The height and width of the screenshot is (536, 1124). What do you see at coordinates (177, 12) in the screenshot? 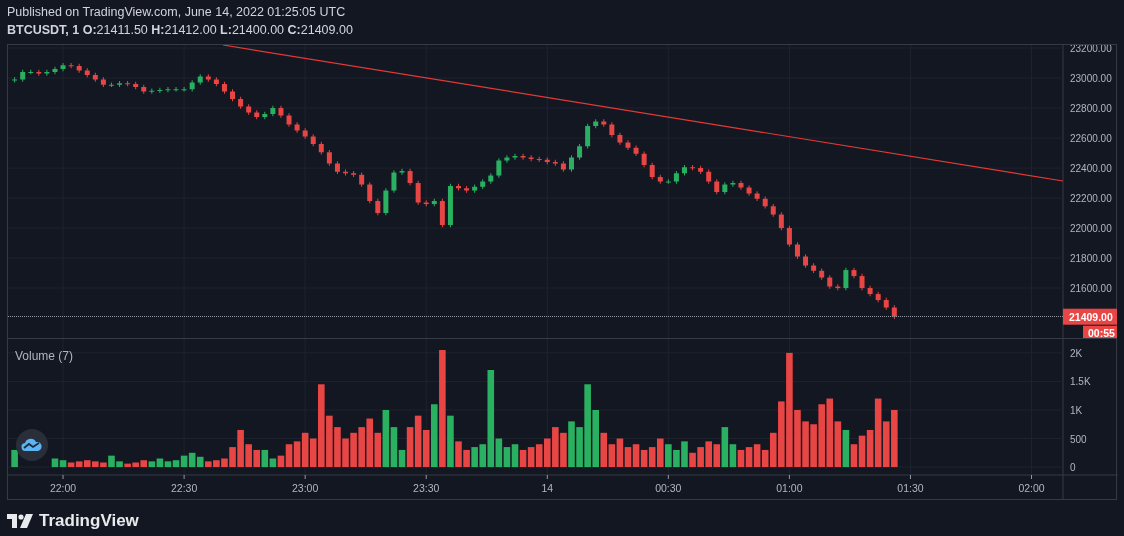
I see `published-note: Published on TradingView.com, June 14, 2022 01:25:05 UTC` at bounding box center [177, 12].